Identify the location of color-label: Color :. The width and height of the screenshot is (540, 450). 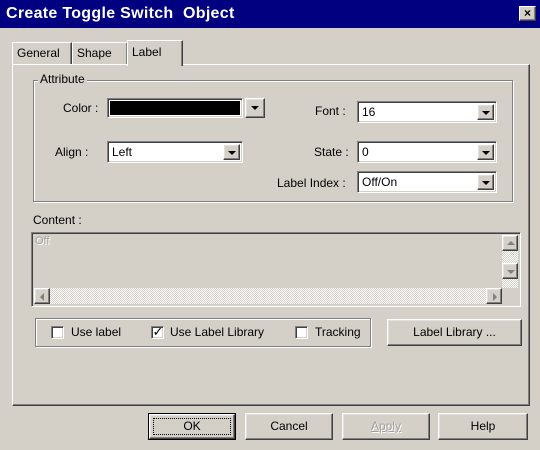
(81, 108).